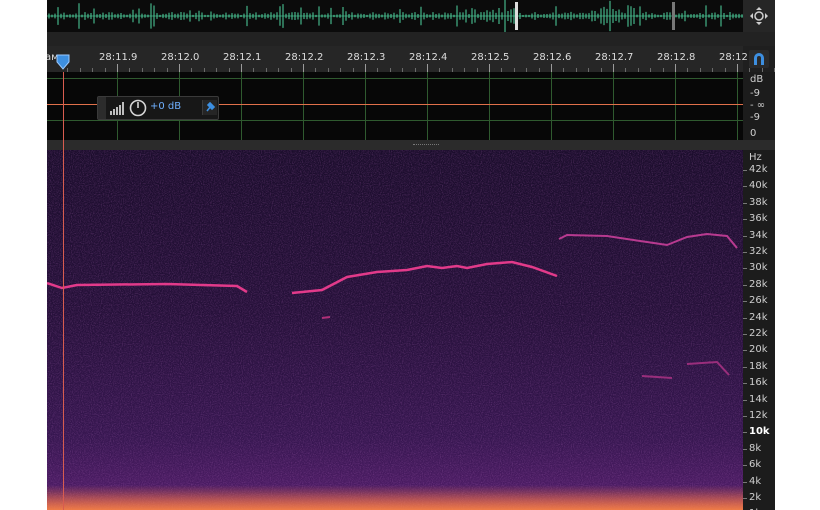 The image size is (820, 510). Describe the element at coordinates (138, 108) in the screenshot. I see `volume-knob-icon` at that location.